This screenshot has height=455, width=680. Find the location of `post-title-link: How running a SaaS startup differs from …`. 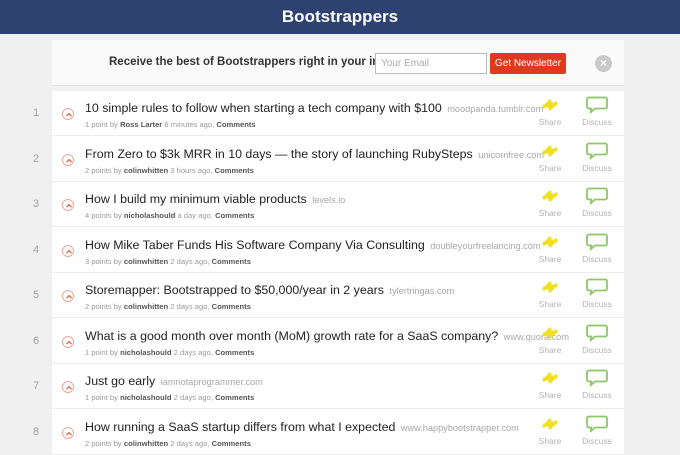

post-title-link: How running a SaaS startup differs from … is located at coordinates (240, 427).